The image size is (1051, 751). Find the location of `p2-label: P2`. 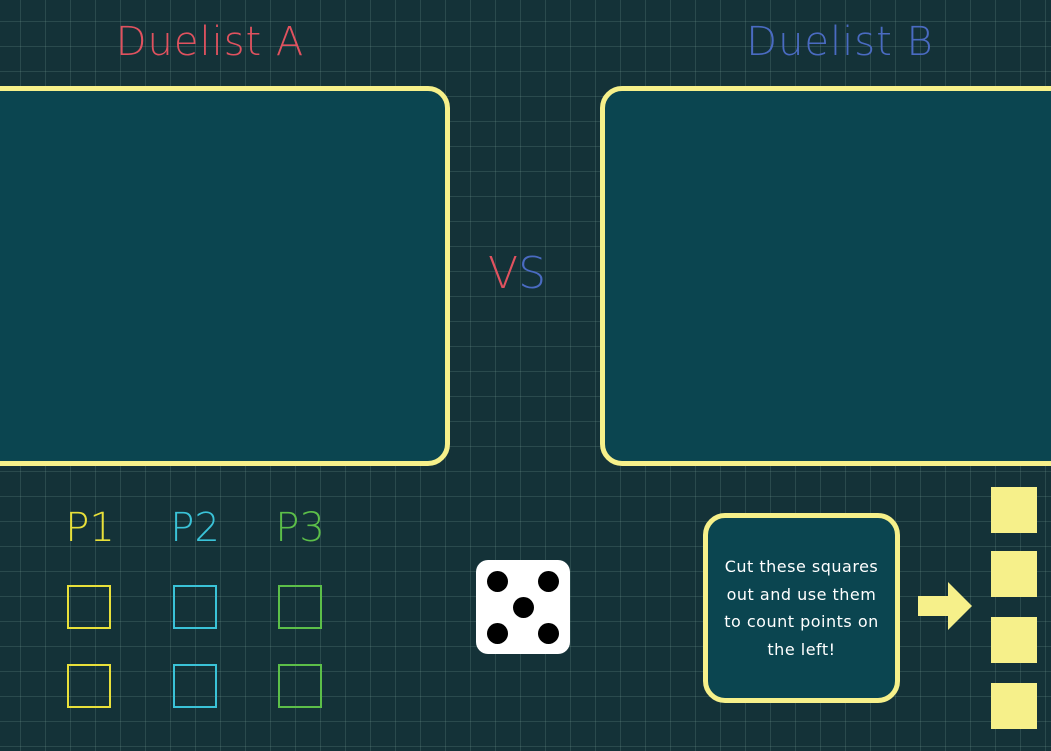

p2-label: P2 is located at coordinates (195, 528).